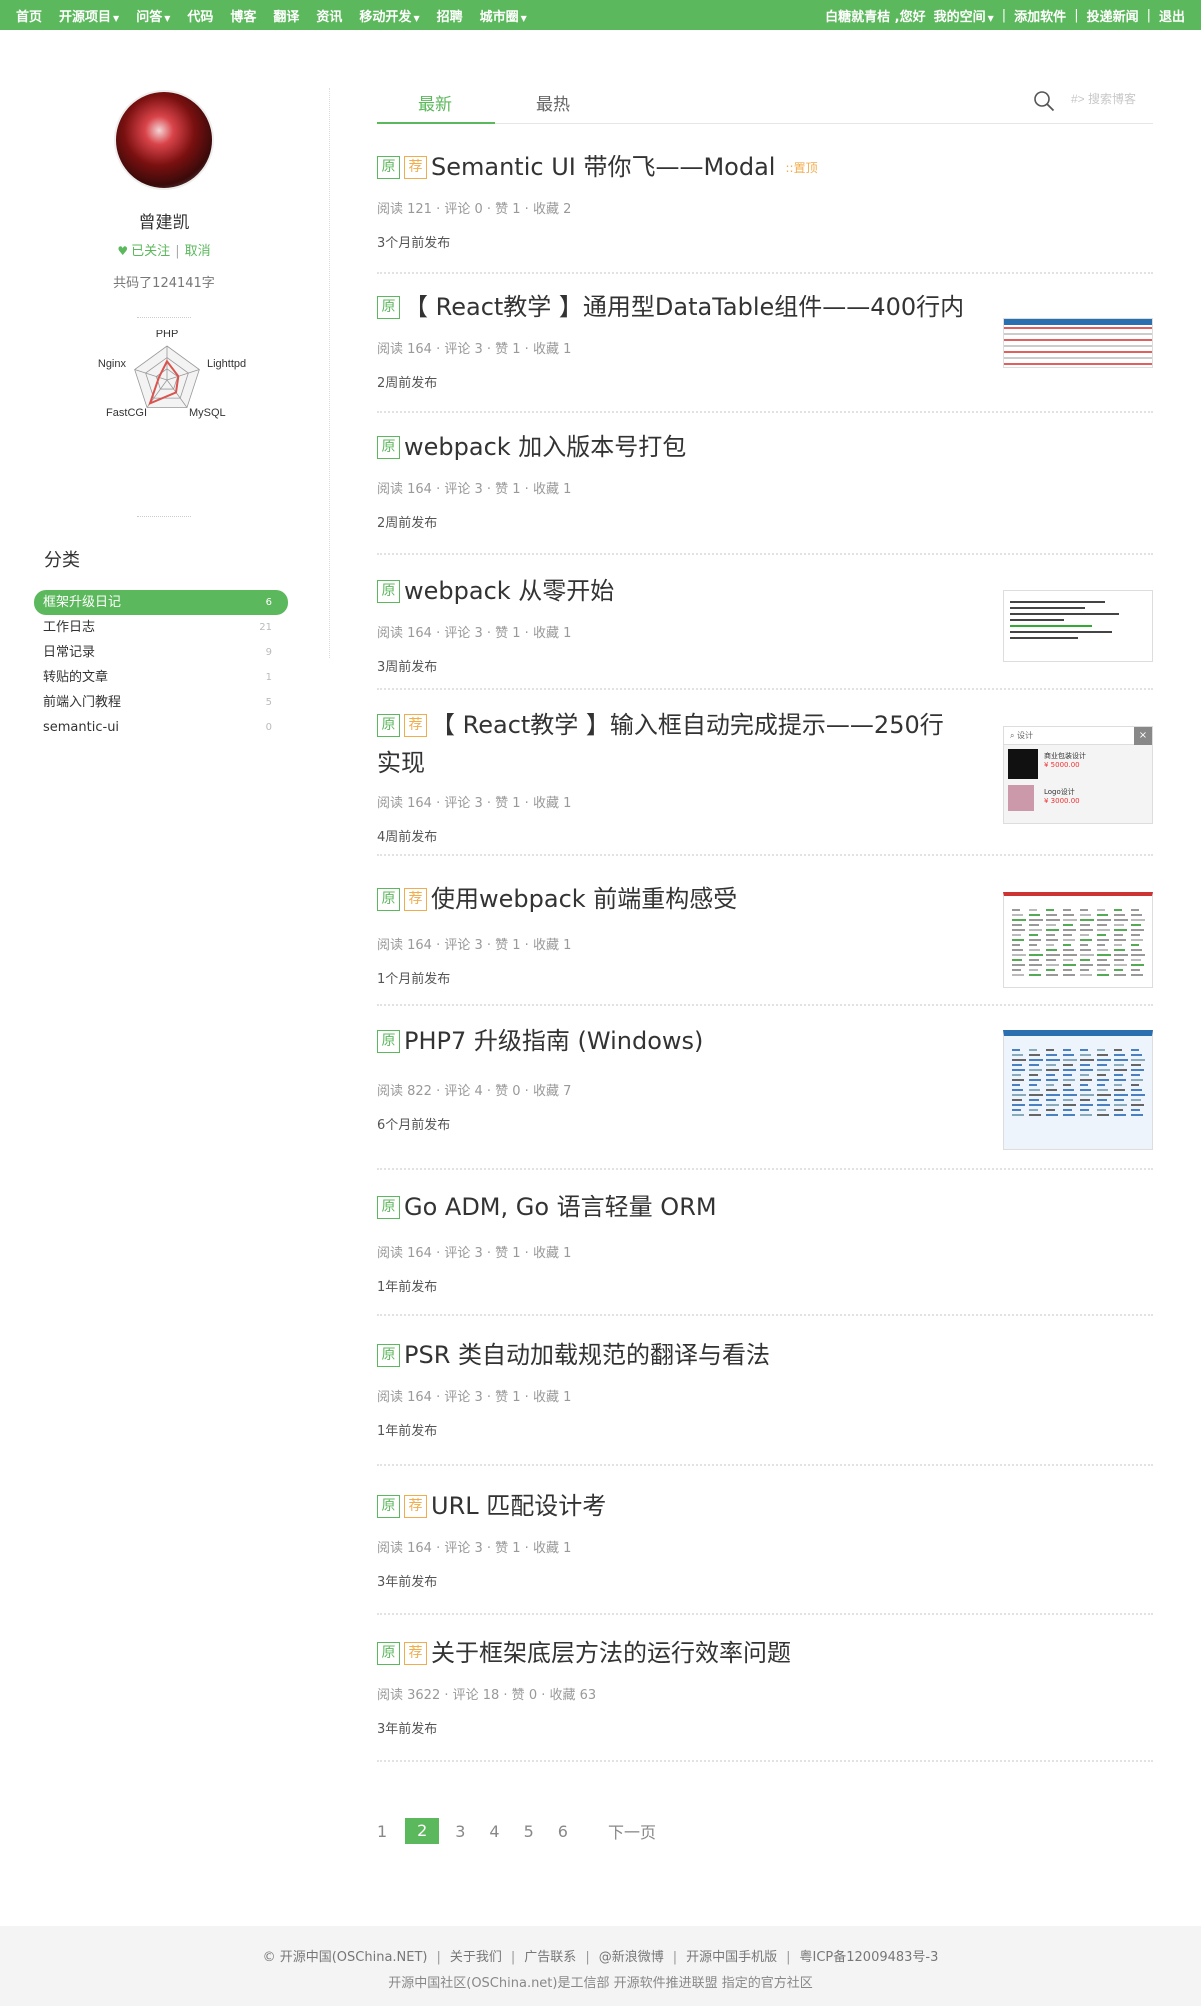 The image size is (1201, 2006). Describe the element at coordinates (1078, 736) in the screenshot. I see `thumb-search-bar: ⌕ 设计` at that location.